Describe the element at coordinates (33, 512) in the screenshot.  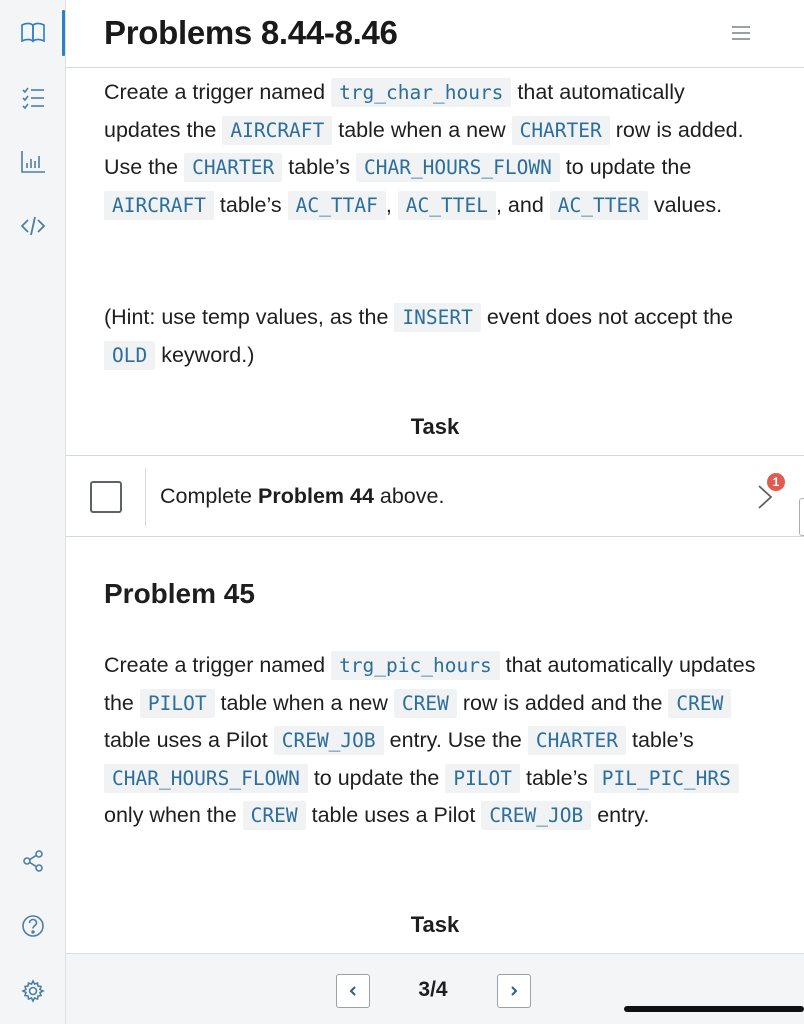
I see `sidebar` at that location.